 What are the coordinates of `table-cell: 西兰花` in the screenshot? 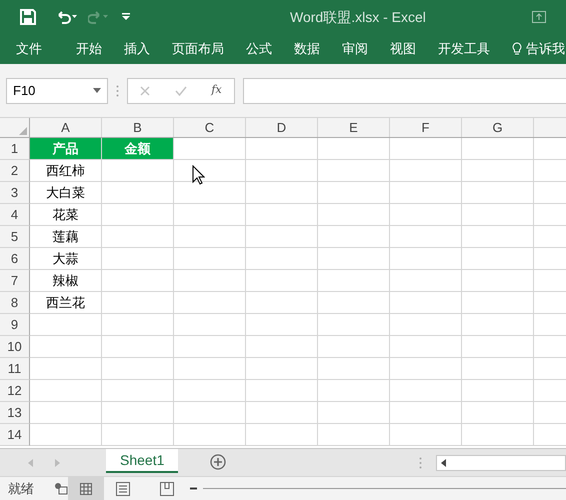 It's located at (66, 303).